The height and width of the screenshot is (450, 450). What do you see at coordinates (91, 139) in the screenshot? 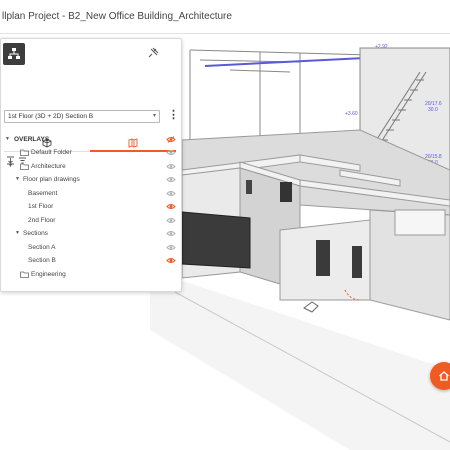
I see `tree-row-overlays: ▼ OVERLAYS` at bounding box center [91, 139].